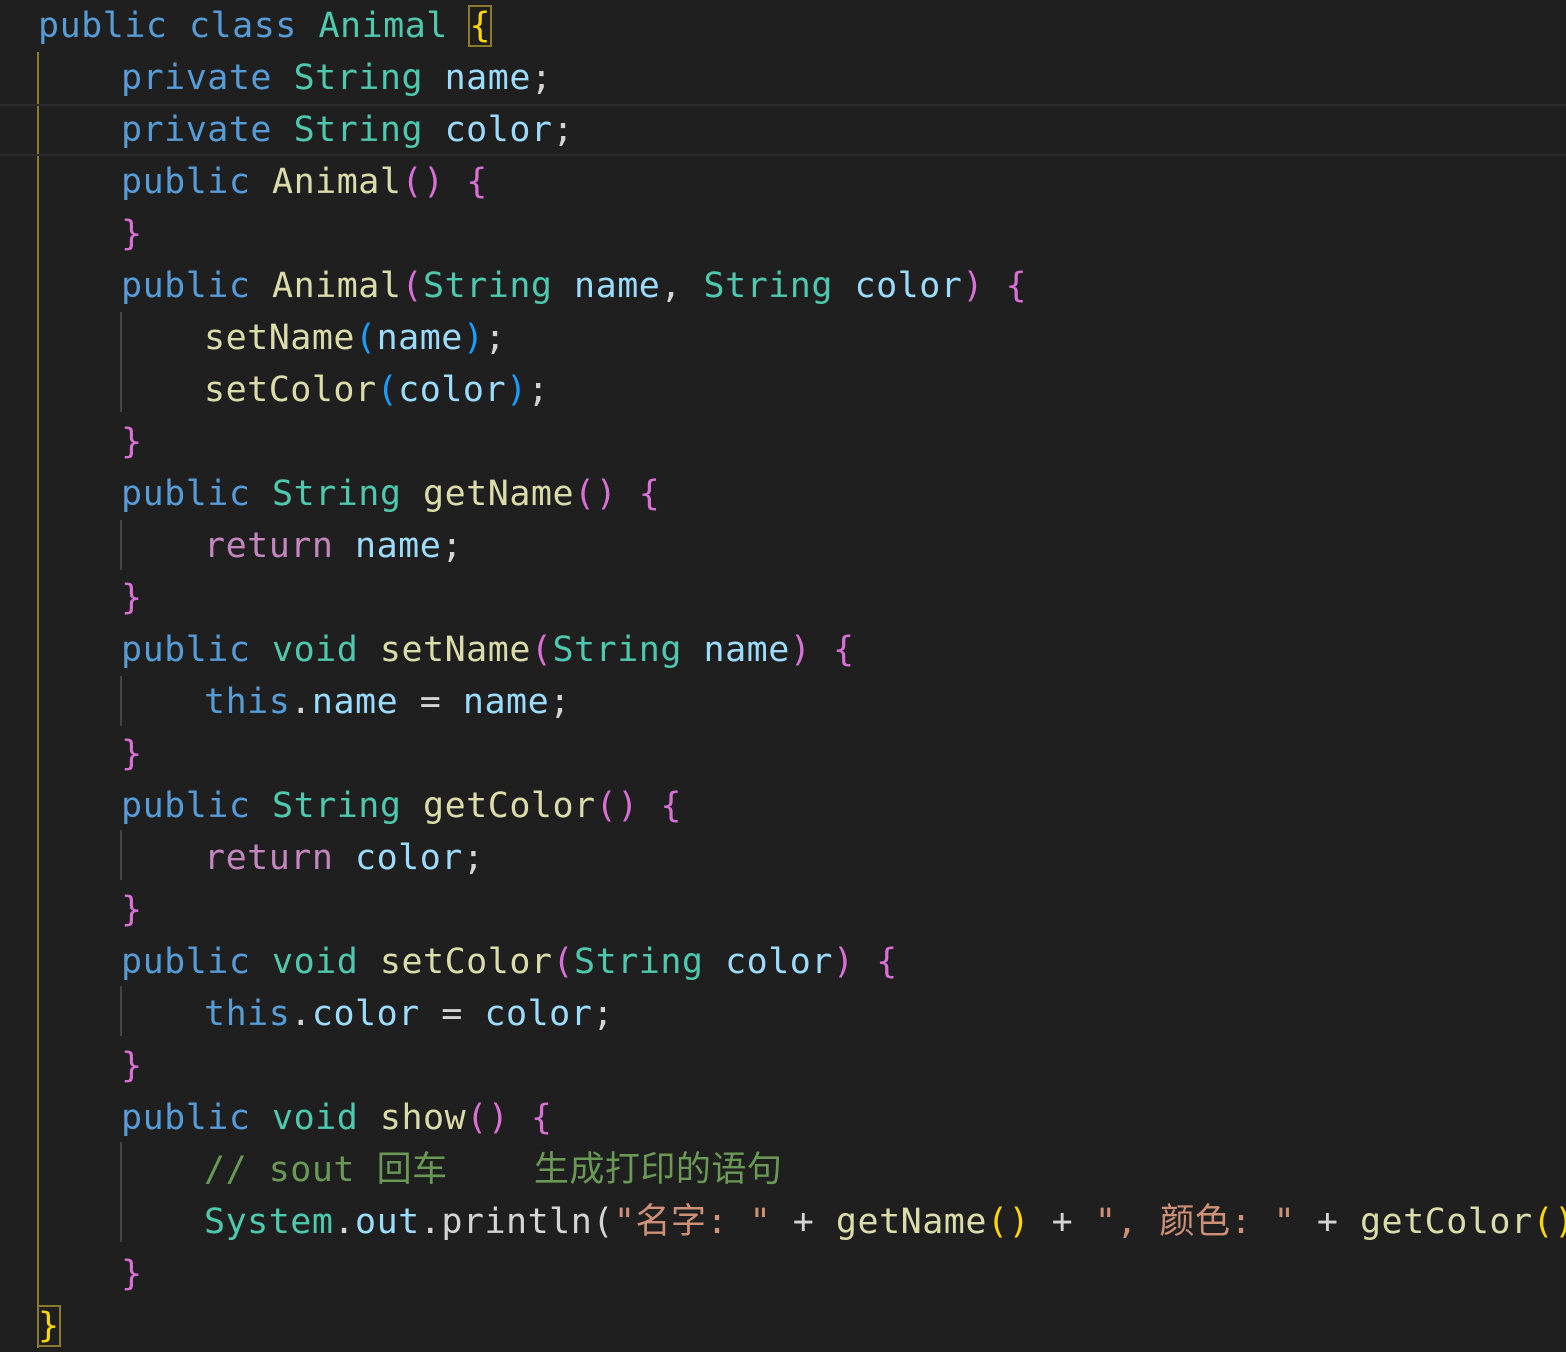 The height and width of the screenshot is (1352, 1566). Describe the element at coordinates (783, 702) in the screenshot. I see `code-line: this.name = name;` at that location.